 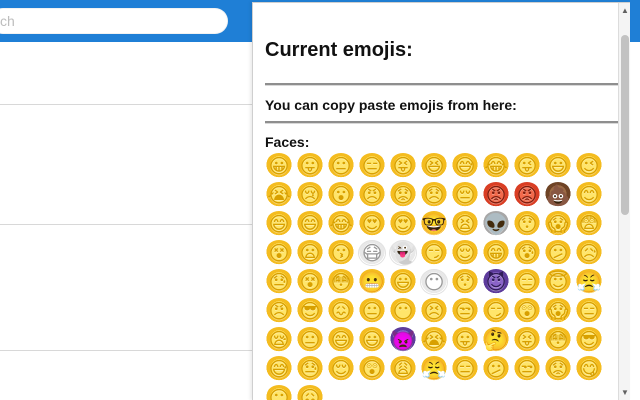 I want to click on emoji-icon: 😮, so click(x=341, y=195).